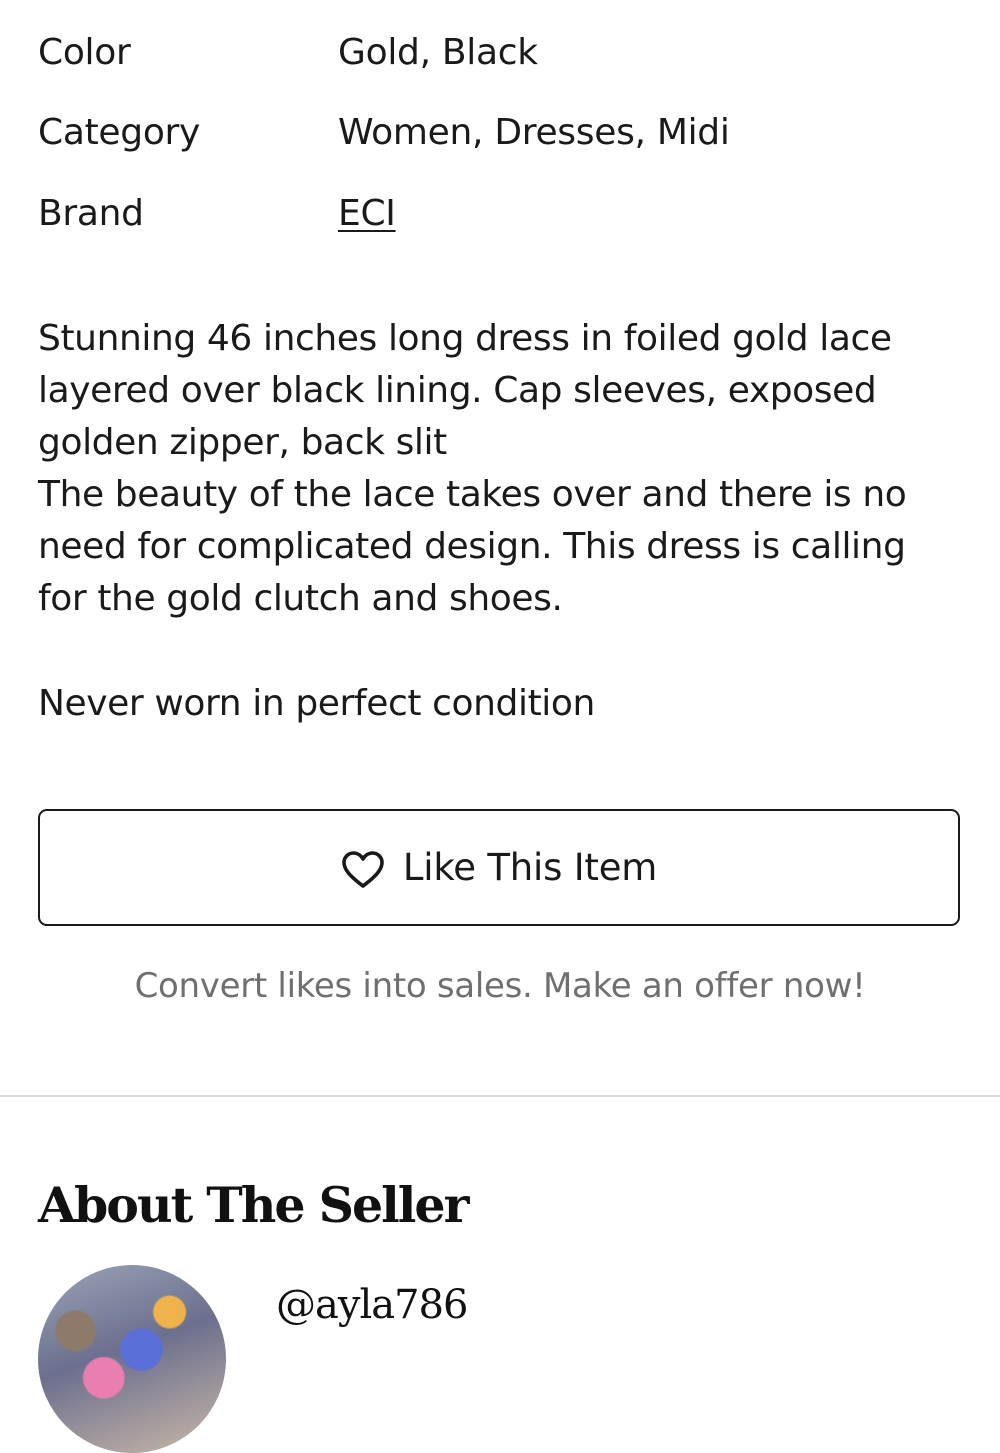 The height and width of the screenshot is (1453, 1000). Describe the element at coordinates (530, 867) in the screenshot. I see `like-button-label: Like This Item` at that location.